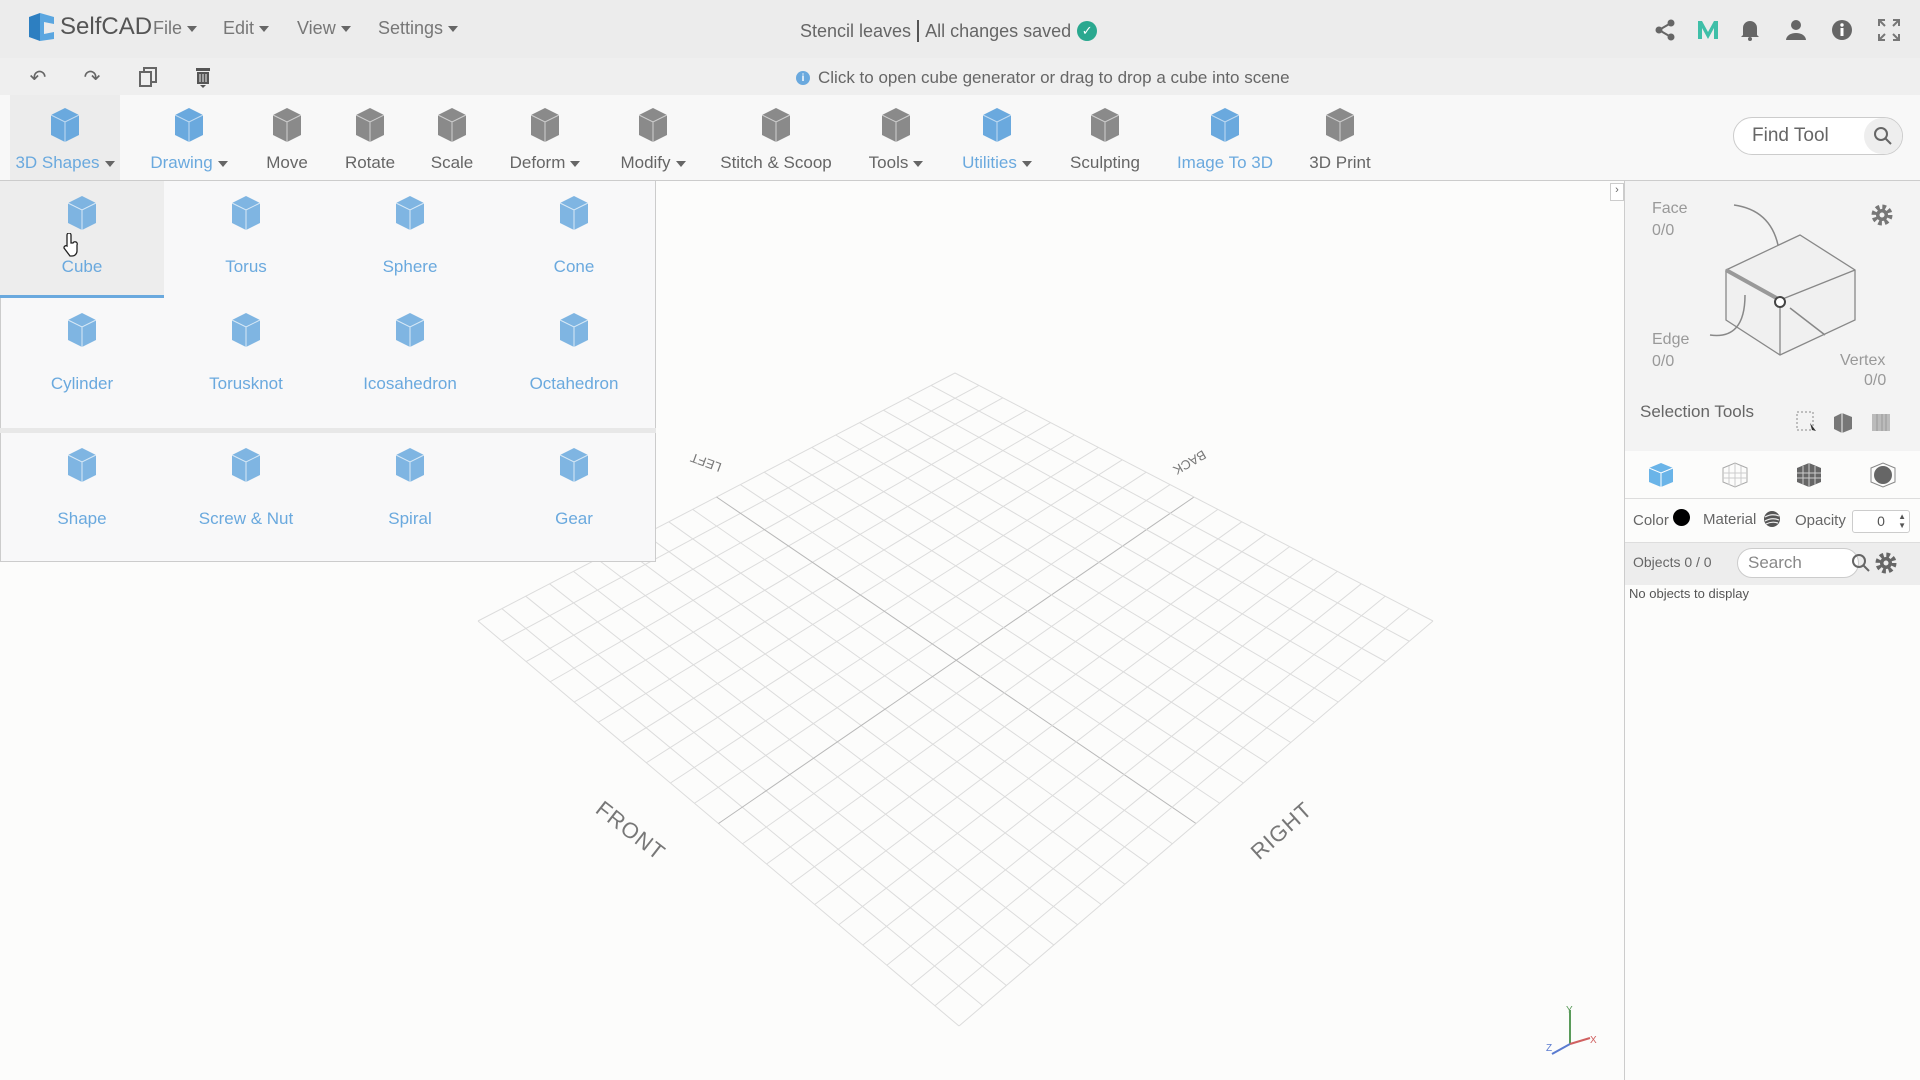  I want to click on color-label: Color, so click(1651, 520).